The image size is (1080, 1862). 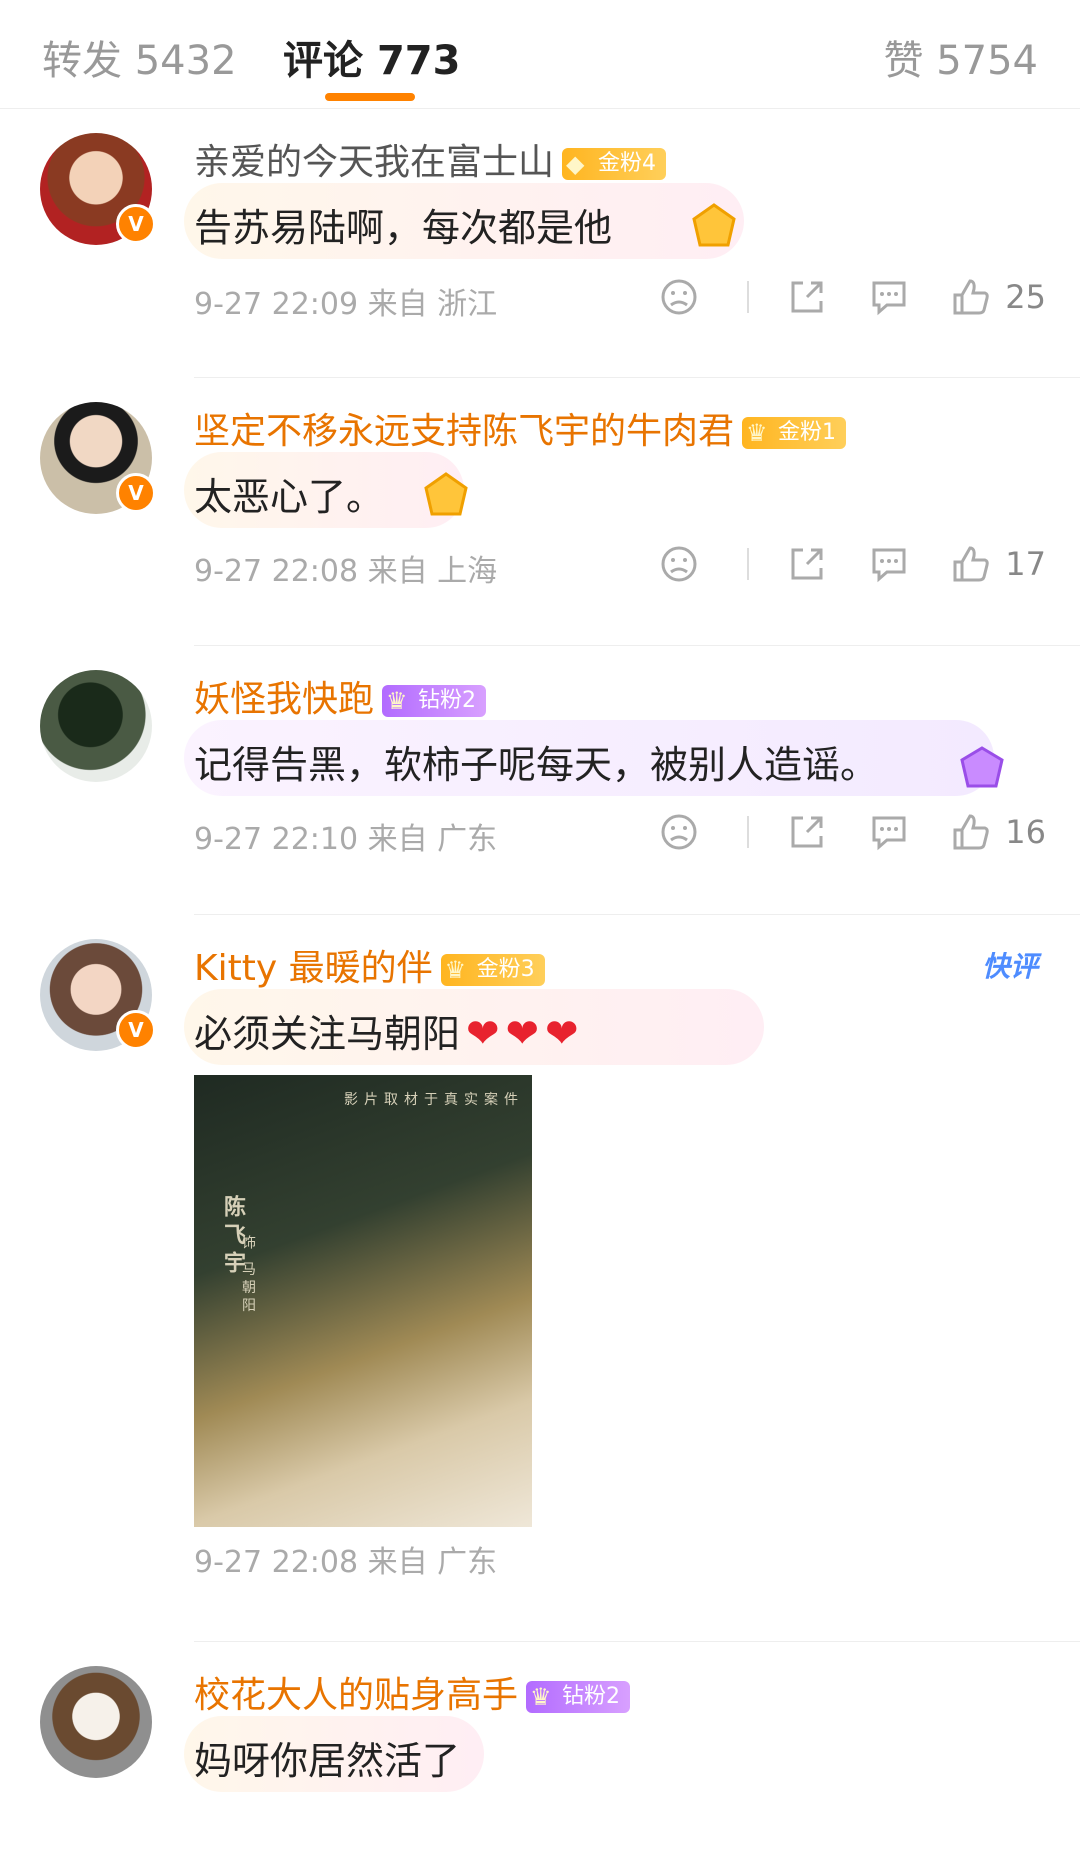 What do you see at coordinates (536, 765) in the screenshot?
I see `comment-text: 记得告黑，软柿子呢每天，被别人造谣。` at bounding box center [536, 765].